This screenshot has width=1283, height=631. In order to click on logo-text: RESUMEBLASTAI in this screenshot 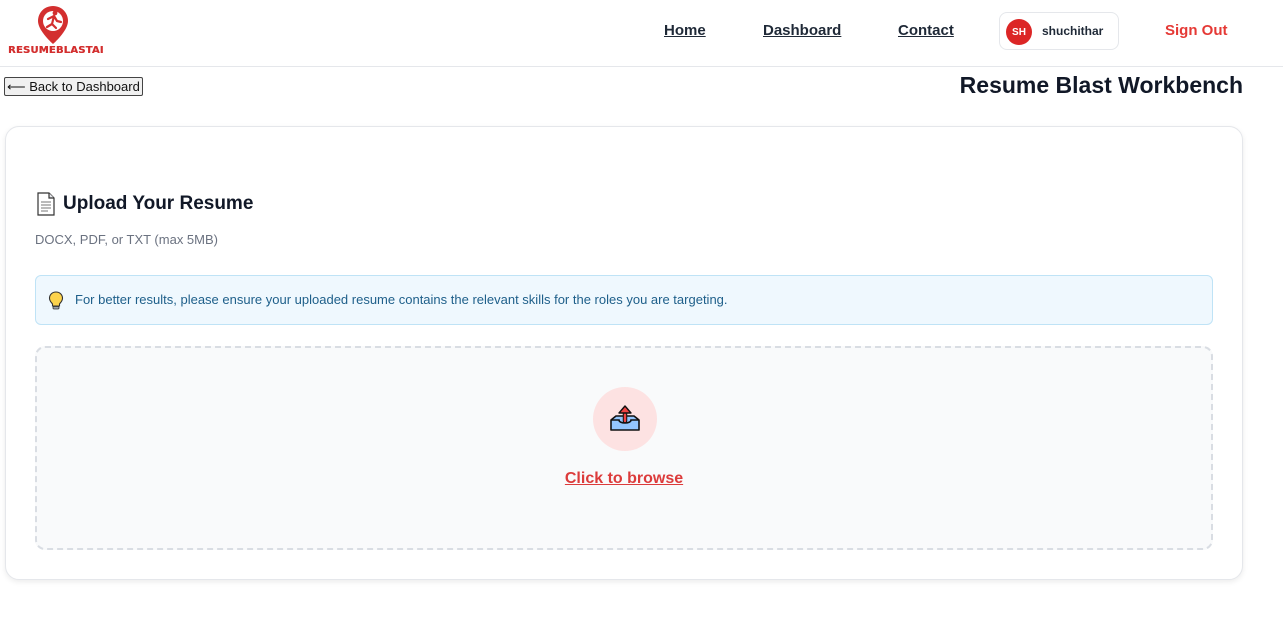, I will do `click(56, 50)`.